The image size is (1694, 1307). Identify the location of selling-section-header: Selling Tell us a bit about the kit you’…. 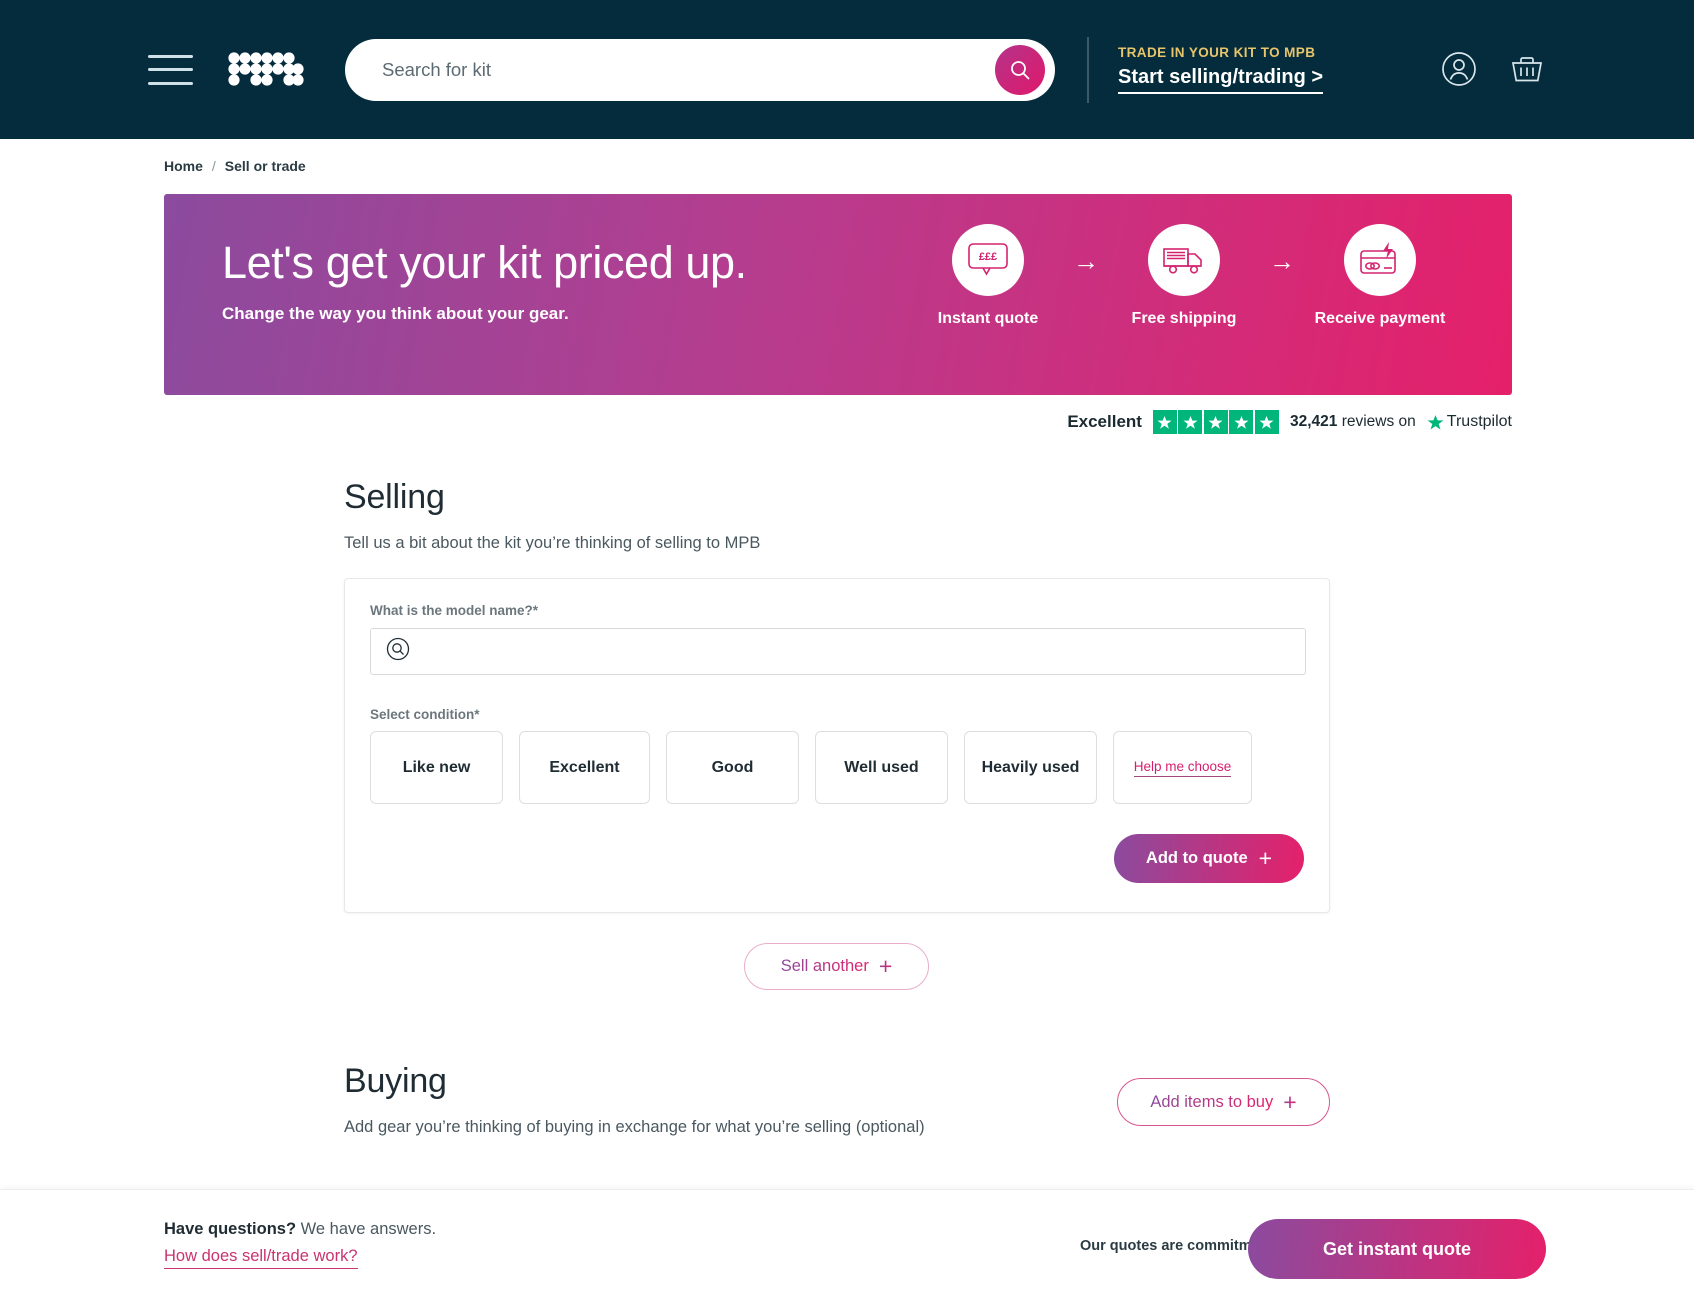
(552, 515).